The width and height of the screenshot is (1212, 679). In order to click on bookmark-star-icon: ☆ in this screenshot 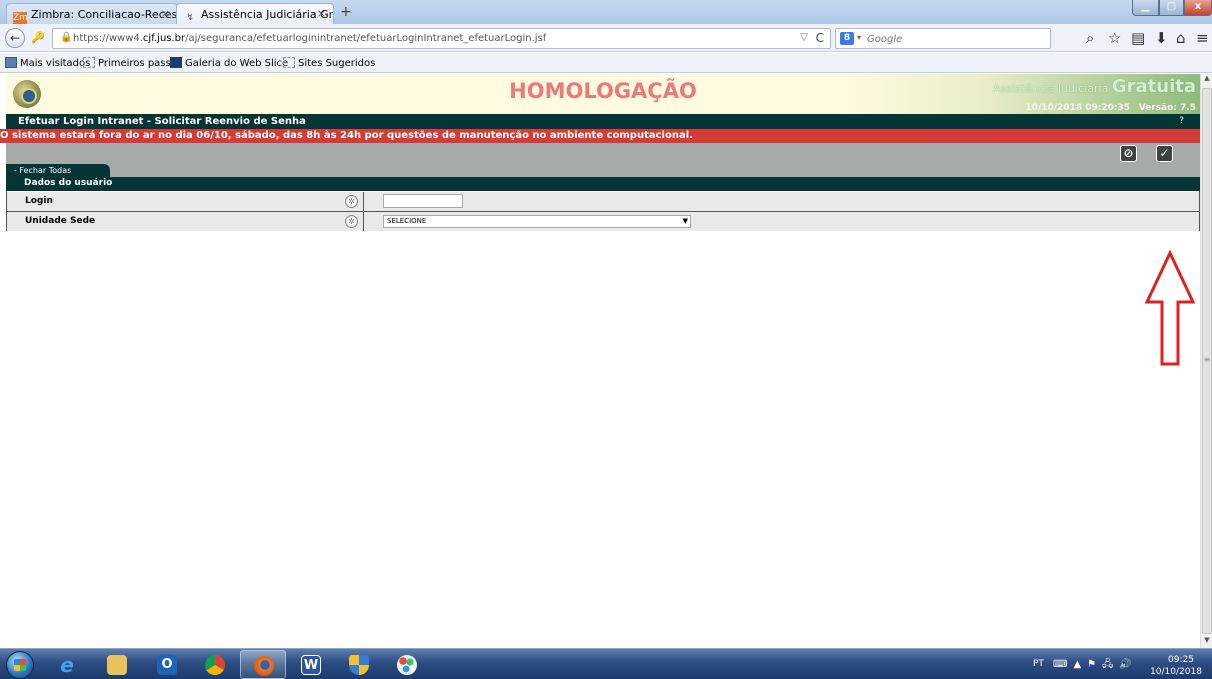, I will do `click(1114, 38)`.